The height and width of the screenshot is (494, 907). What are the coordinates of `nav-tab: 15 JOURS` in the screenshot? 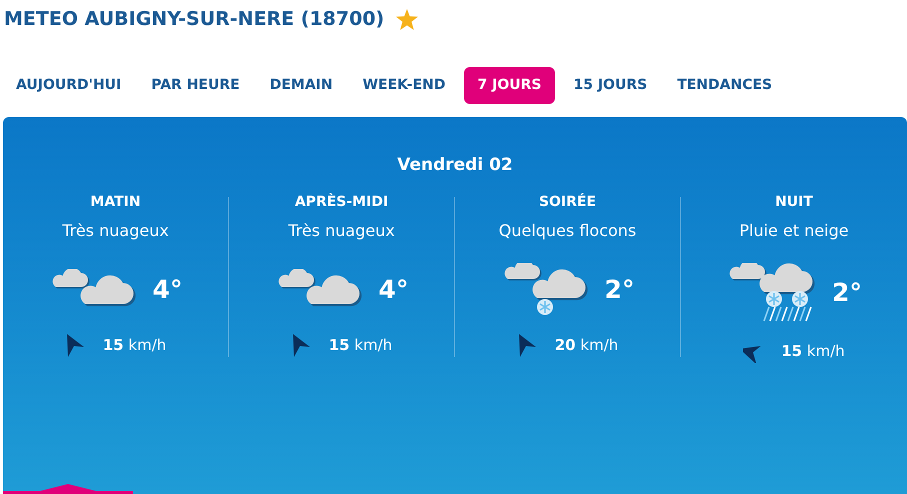 It's located at (610, 85).